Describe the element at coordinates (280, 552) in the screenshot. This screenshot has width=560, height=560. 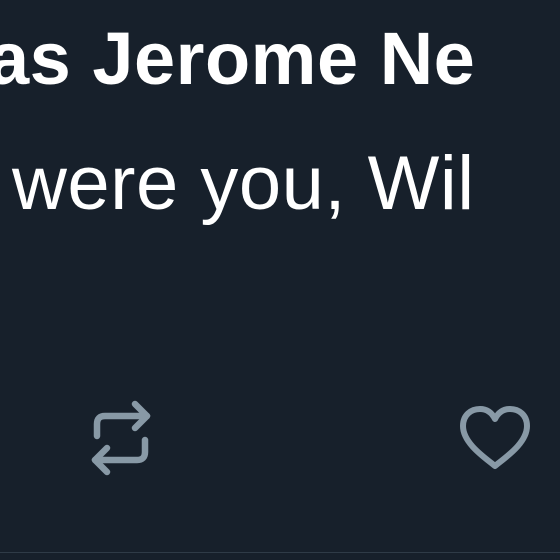
I see `divider` at that location.